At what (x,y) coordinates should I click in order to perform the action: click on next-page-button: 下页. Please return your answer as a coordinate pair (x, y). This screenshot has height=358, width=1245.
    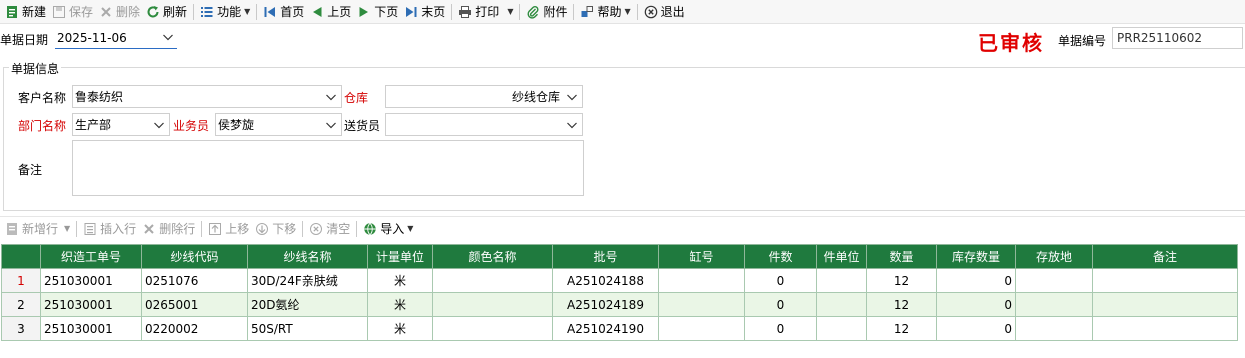
    Looking at the image, I should click on (377, 12).